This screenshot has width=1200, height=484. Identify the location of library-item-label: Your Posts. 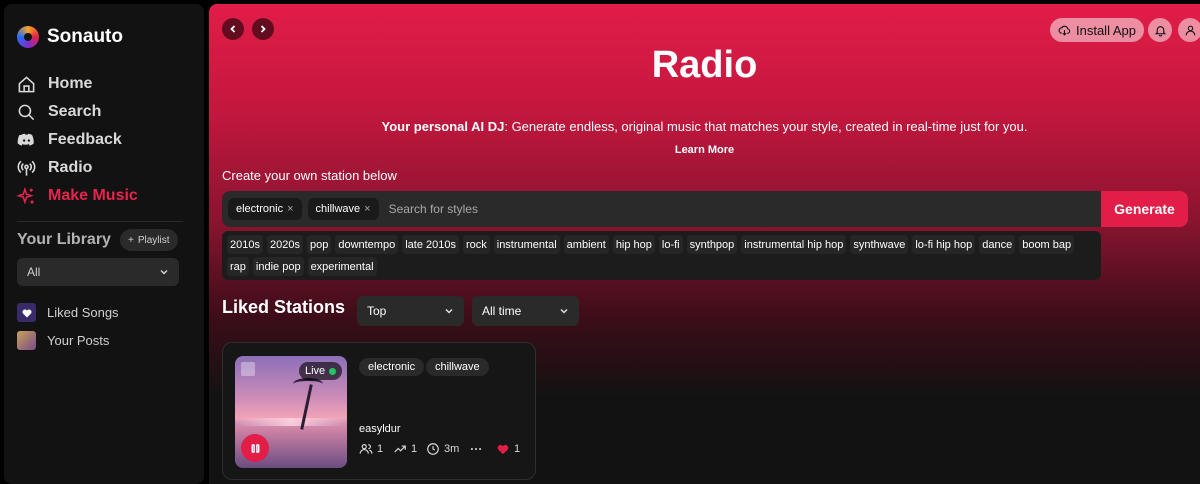
(78, 340).